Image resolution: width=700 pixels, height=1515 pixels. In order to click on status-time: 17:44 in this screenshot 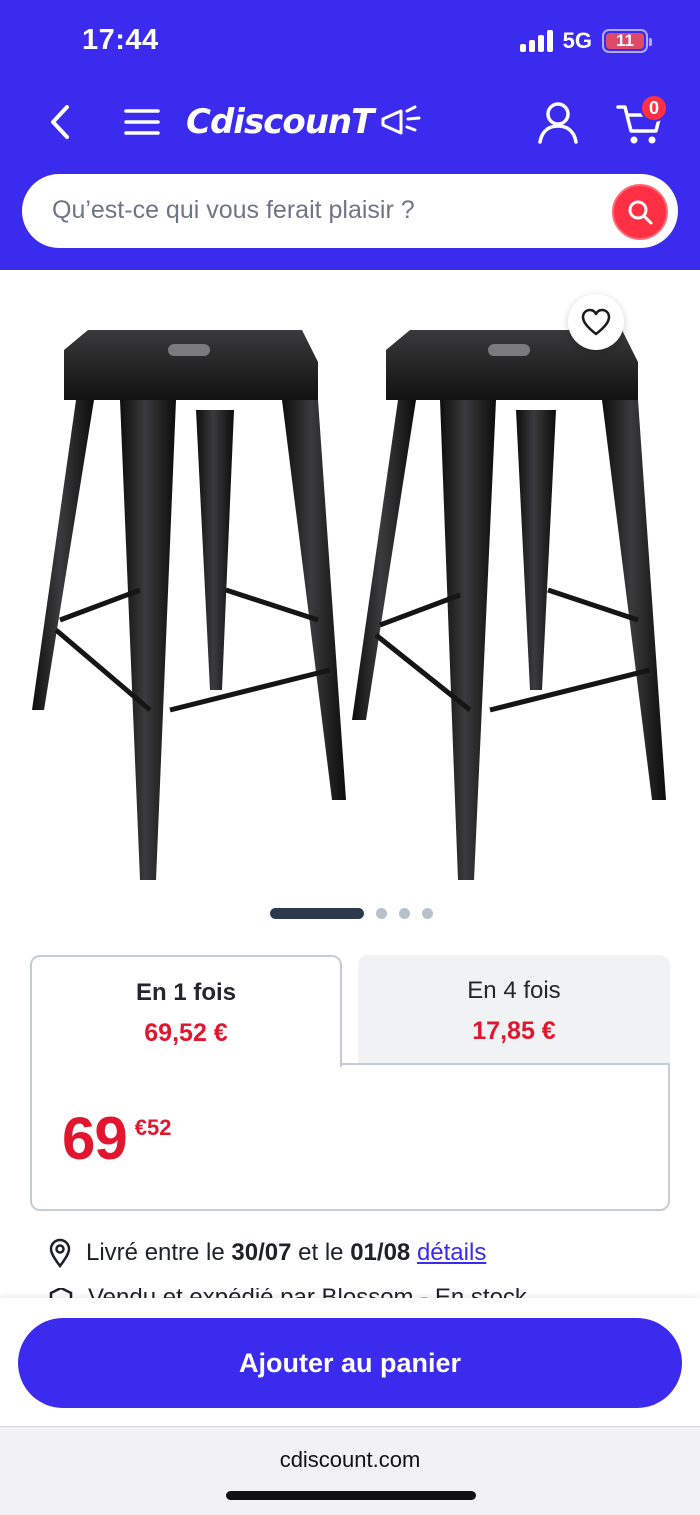, I will do `click(120, 40)`.